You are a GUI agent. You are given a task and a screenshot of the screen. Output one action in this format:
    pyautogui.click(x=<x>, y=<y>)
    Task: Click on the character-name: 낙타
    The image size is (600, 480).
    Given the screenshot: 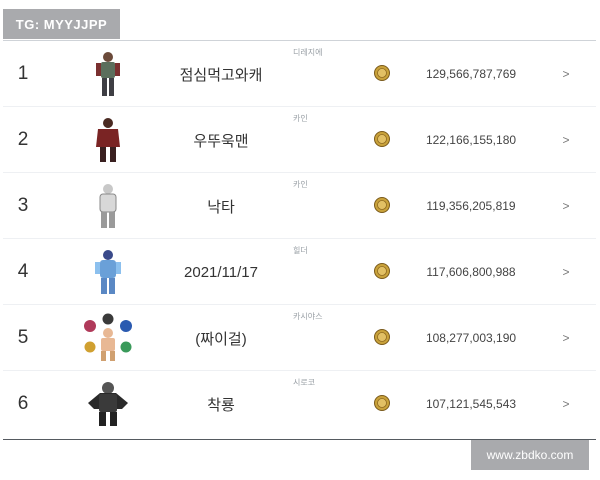 What is the action you would take?
    pyautogui.click(x=221, y=207)
    